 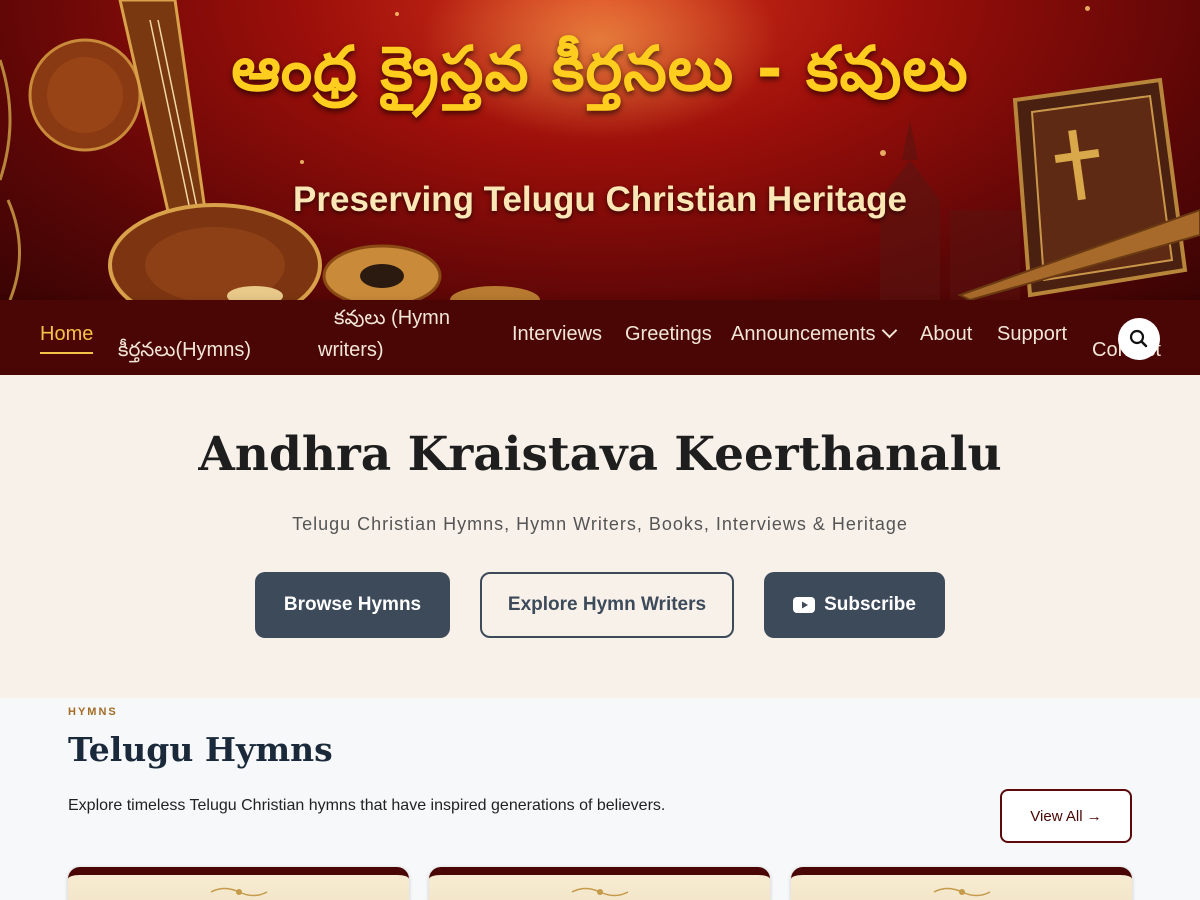 What do you see at coordinates (351, 350) in the screenshot?
I see `nav-hymn-writers-line2: writers)` at bounding box center [351, 350].